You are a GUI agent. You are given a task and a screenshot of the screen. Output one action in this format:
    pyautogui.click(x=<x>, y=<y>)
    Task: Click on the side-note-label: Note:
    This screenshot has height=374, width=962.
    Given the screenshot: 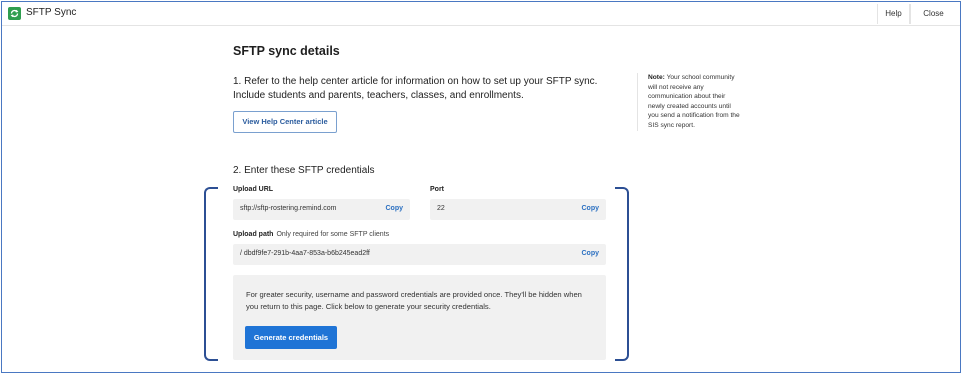 What is the action you would take?
    pyautogui.click(x=656, y=77)
    